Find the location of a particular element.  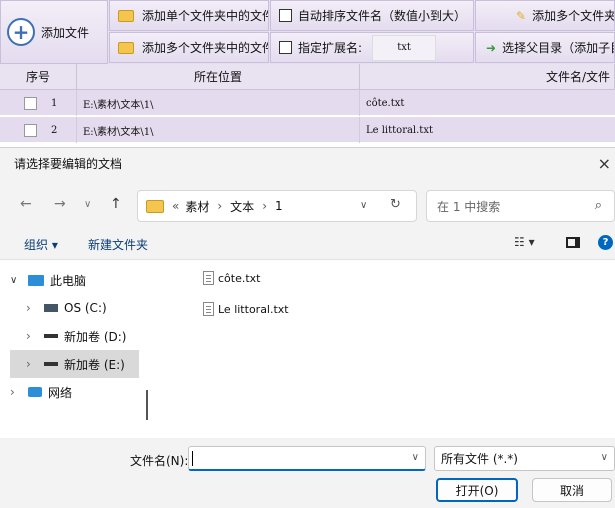

nav-item-c-drive: › OS (C:) is located at coordinates (74, 308).